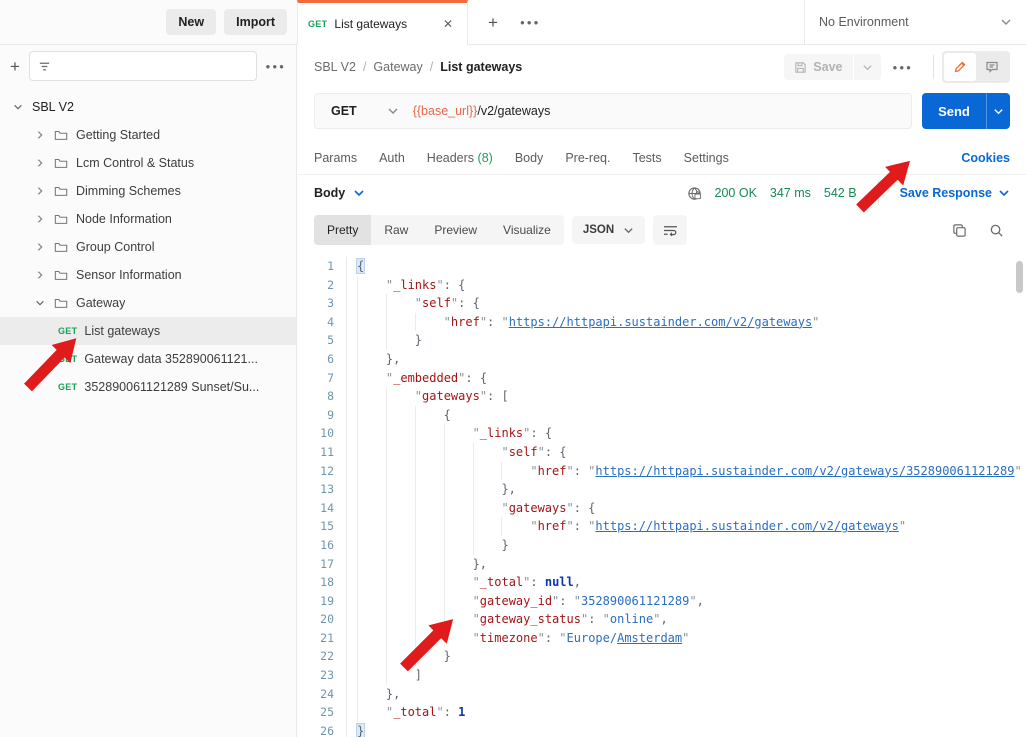  I want to click on request-more-icon: ●●●, so click(903, 67).